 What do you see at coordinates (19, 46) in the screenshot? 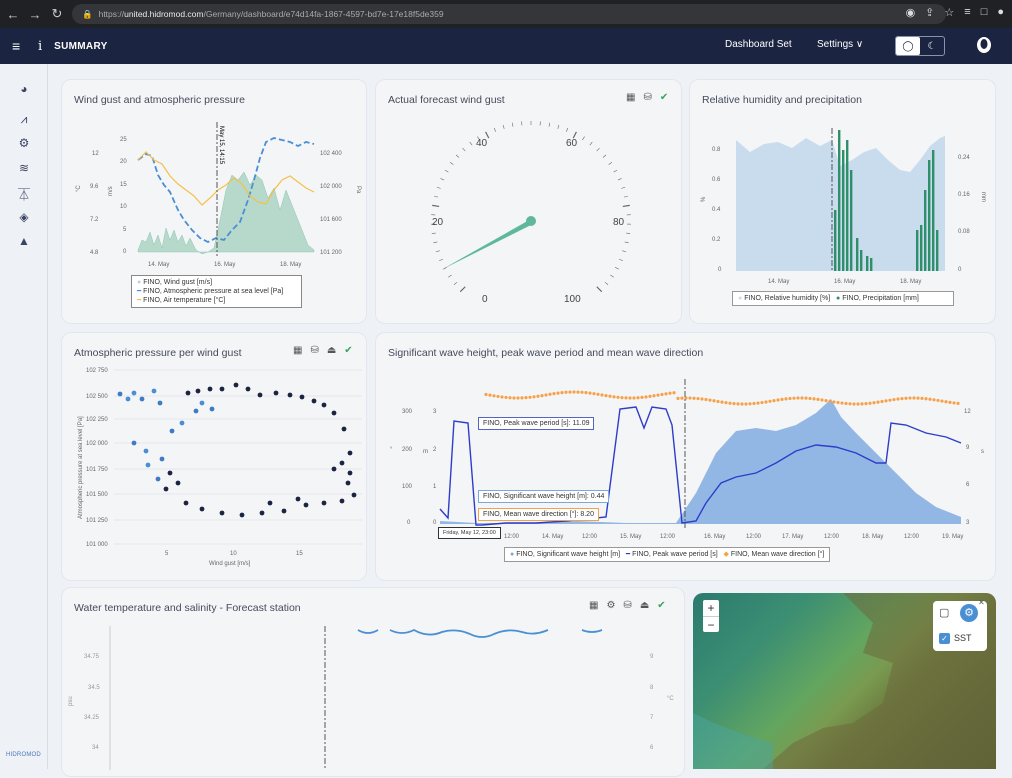
I see `hamburger-icon: ≡` at bounding box center [19, 46].